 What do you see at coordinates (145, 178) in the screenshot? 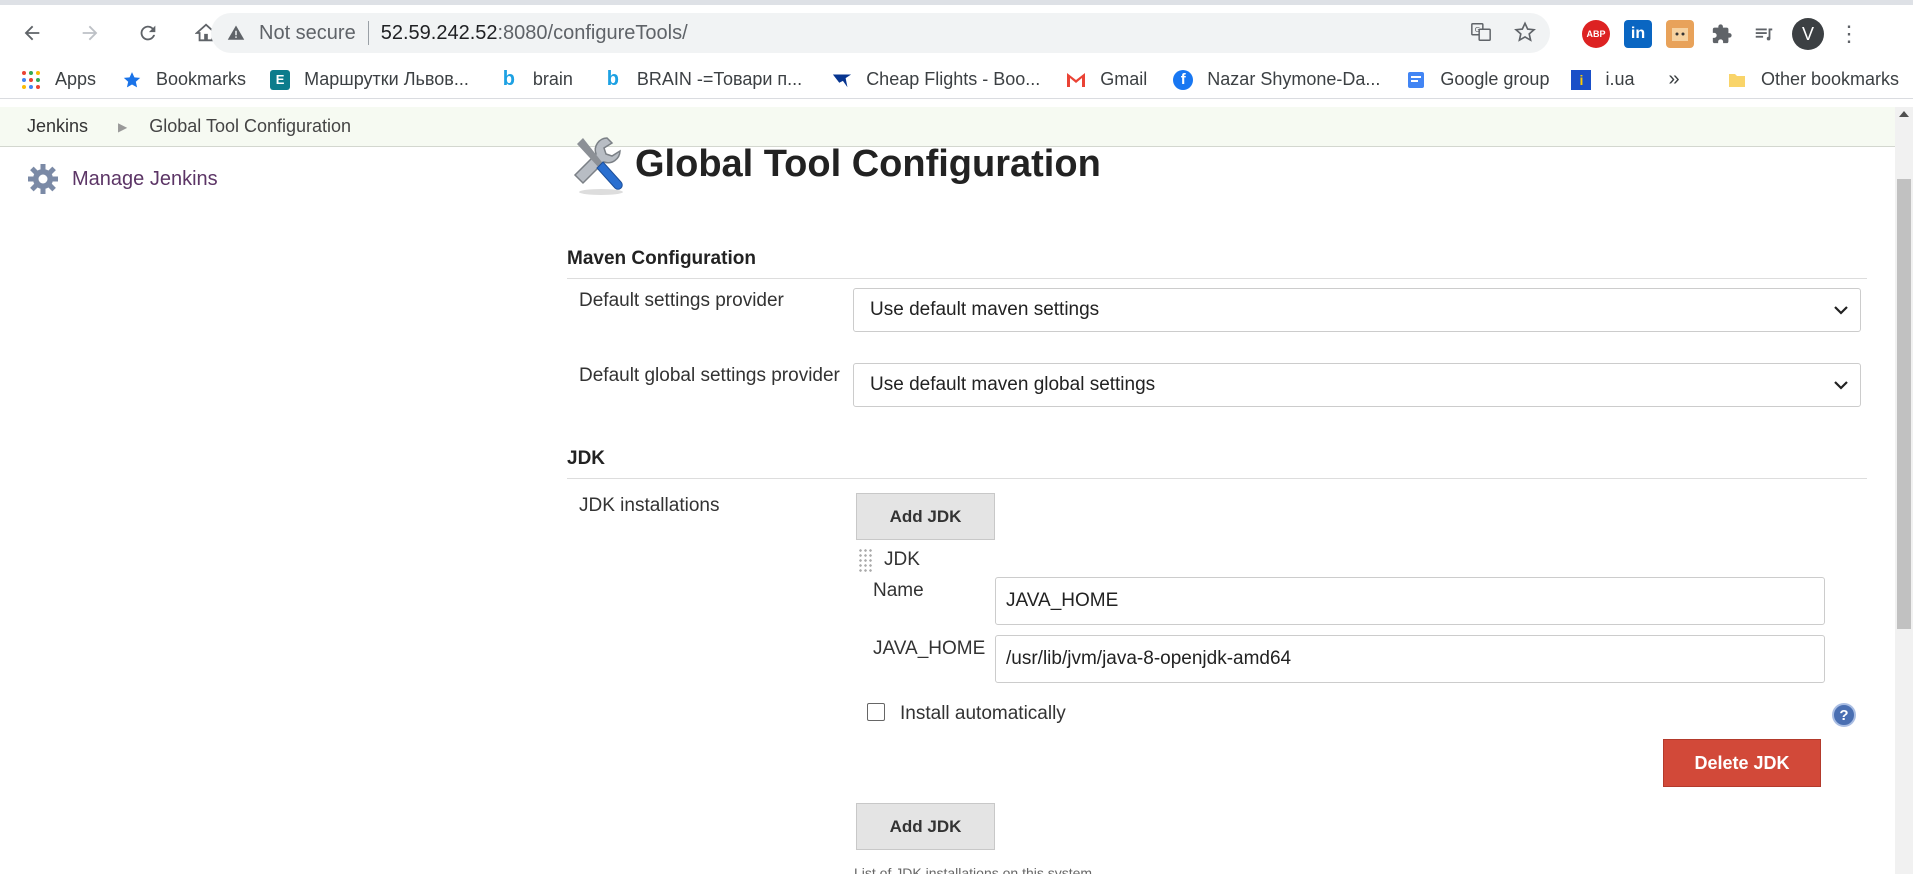
I see `manage-jenkins-label: Manage Jenkins` at bounding box center [145, 178].